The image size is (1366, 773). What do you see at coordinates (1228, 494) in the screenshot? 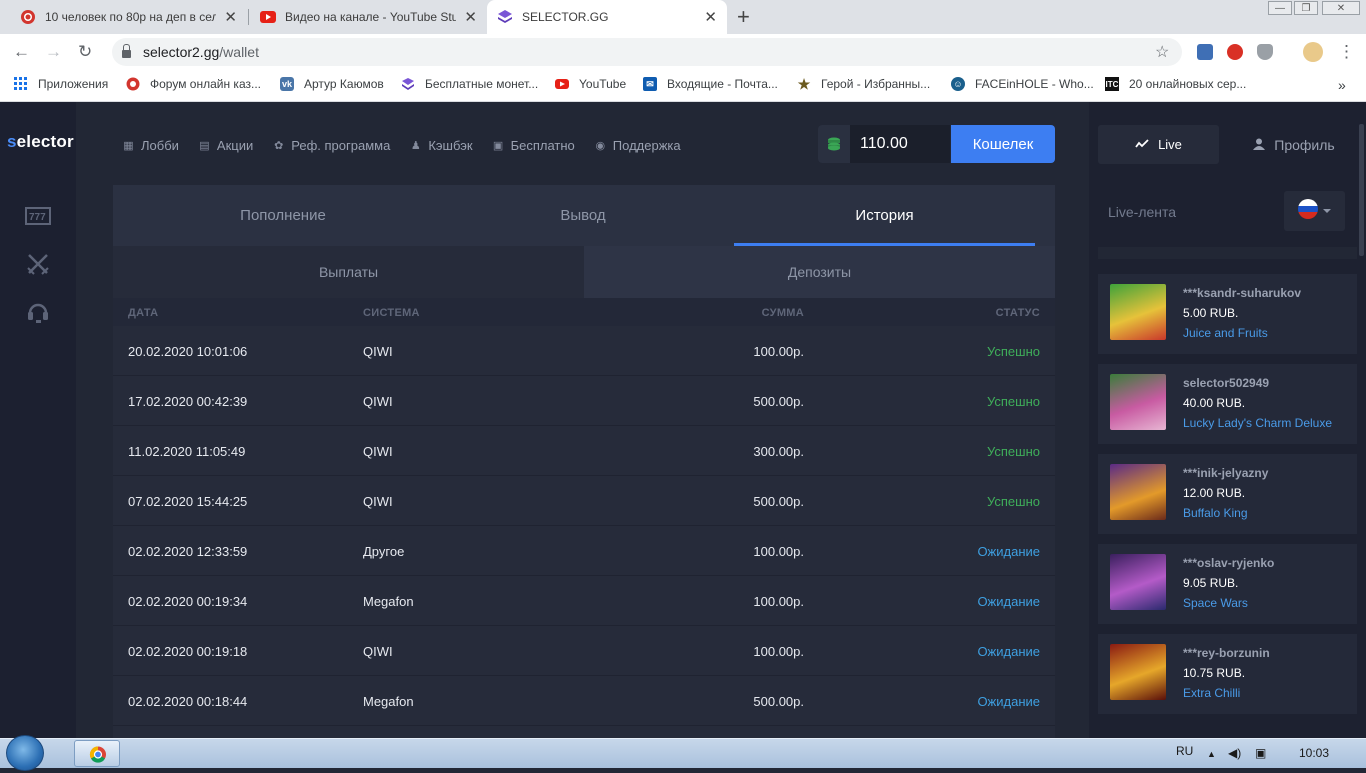
I see `live-feed-item: ***inik-jelyazny 12.00 RUB. Buffalo King` at bounding box center [1228, 494].